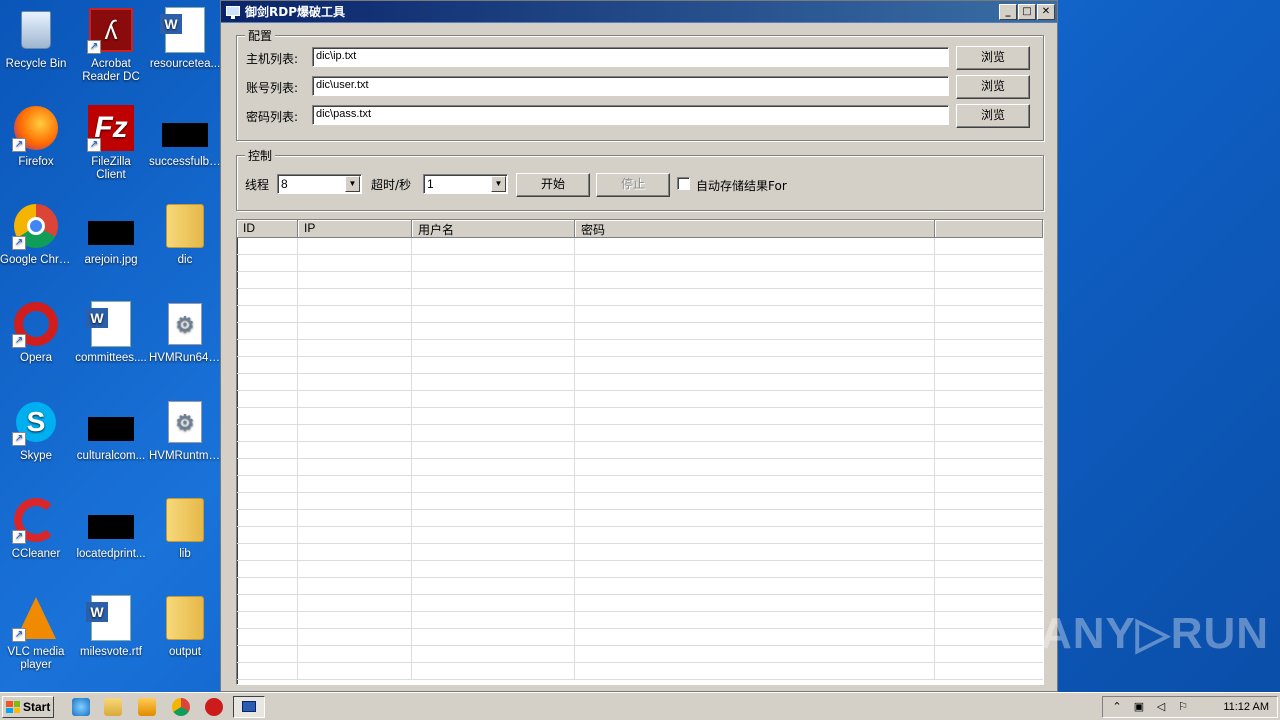 The width and height of the screenshot is (1280, 720). I want to click on timeout-select: 1 ▼, so click(465, 184).